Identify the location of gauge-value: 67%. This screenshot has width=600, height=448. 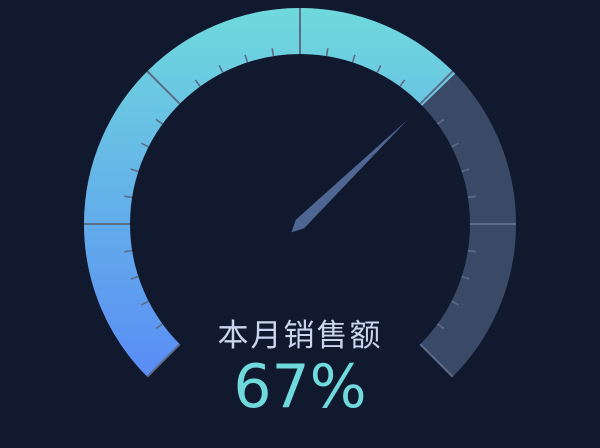
(300, 387).